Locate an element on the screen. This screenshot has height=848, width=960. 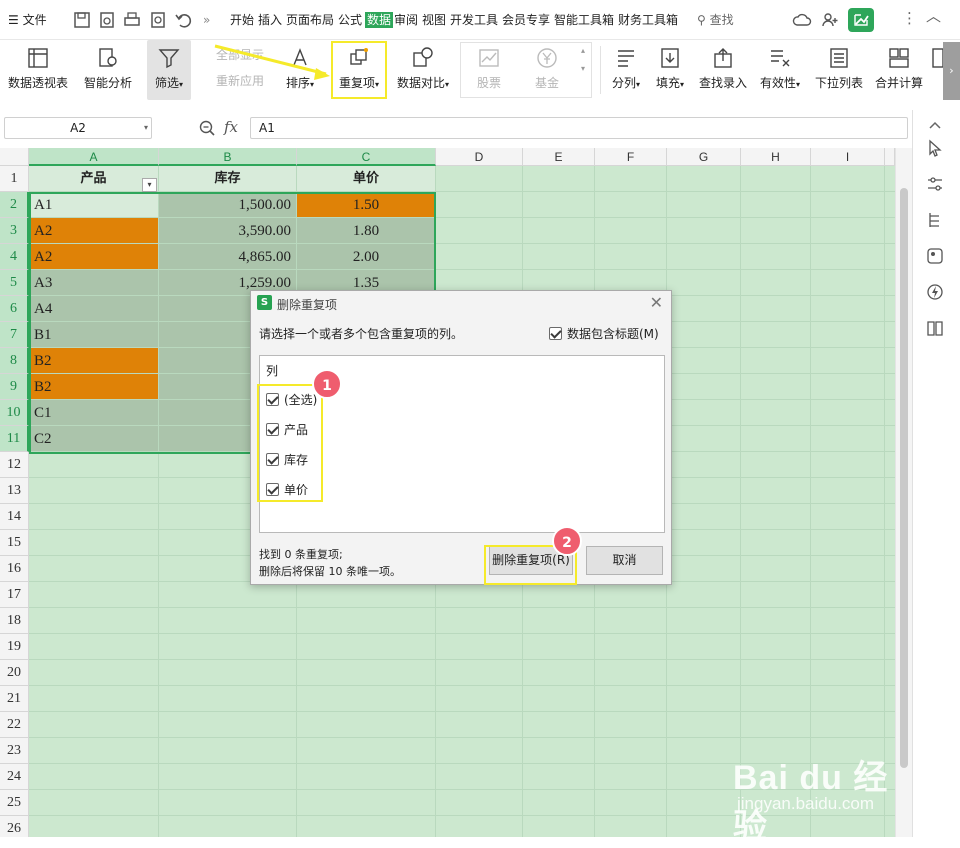
tab-home: 开始 is located at coordinates (242, 20).